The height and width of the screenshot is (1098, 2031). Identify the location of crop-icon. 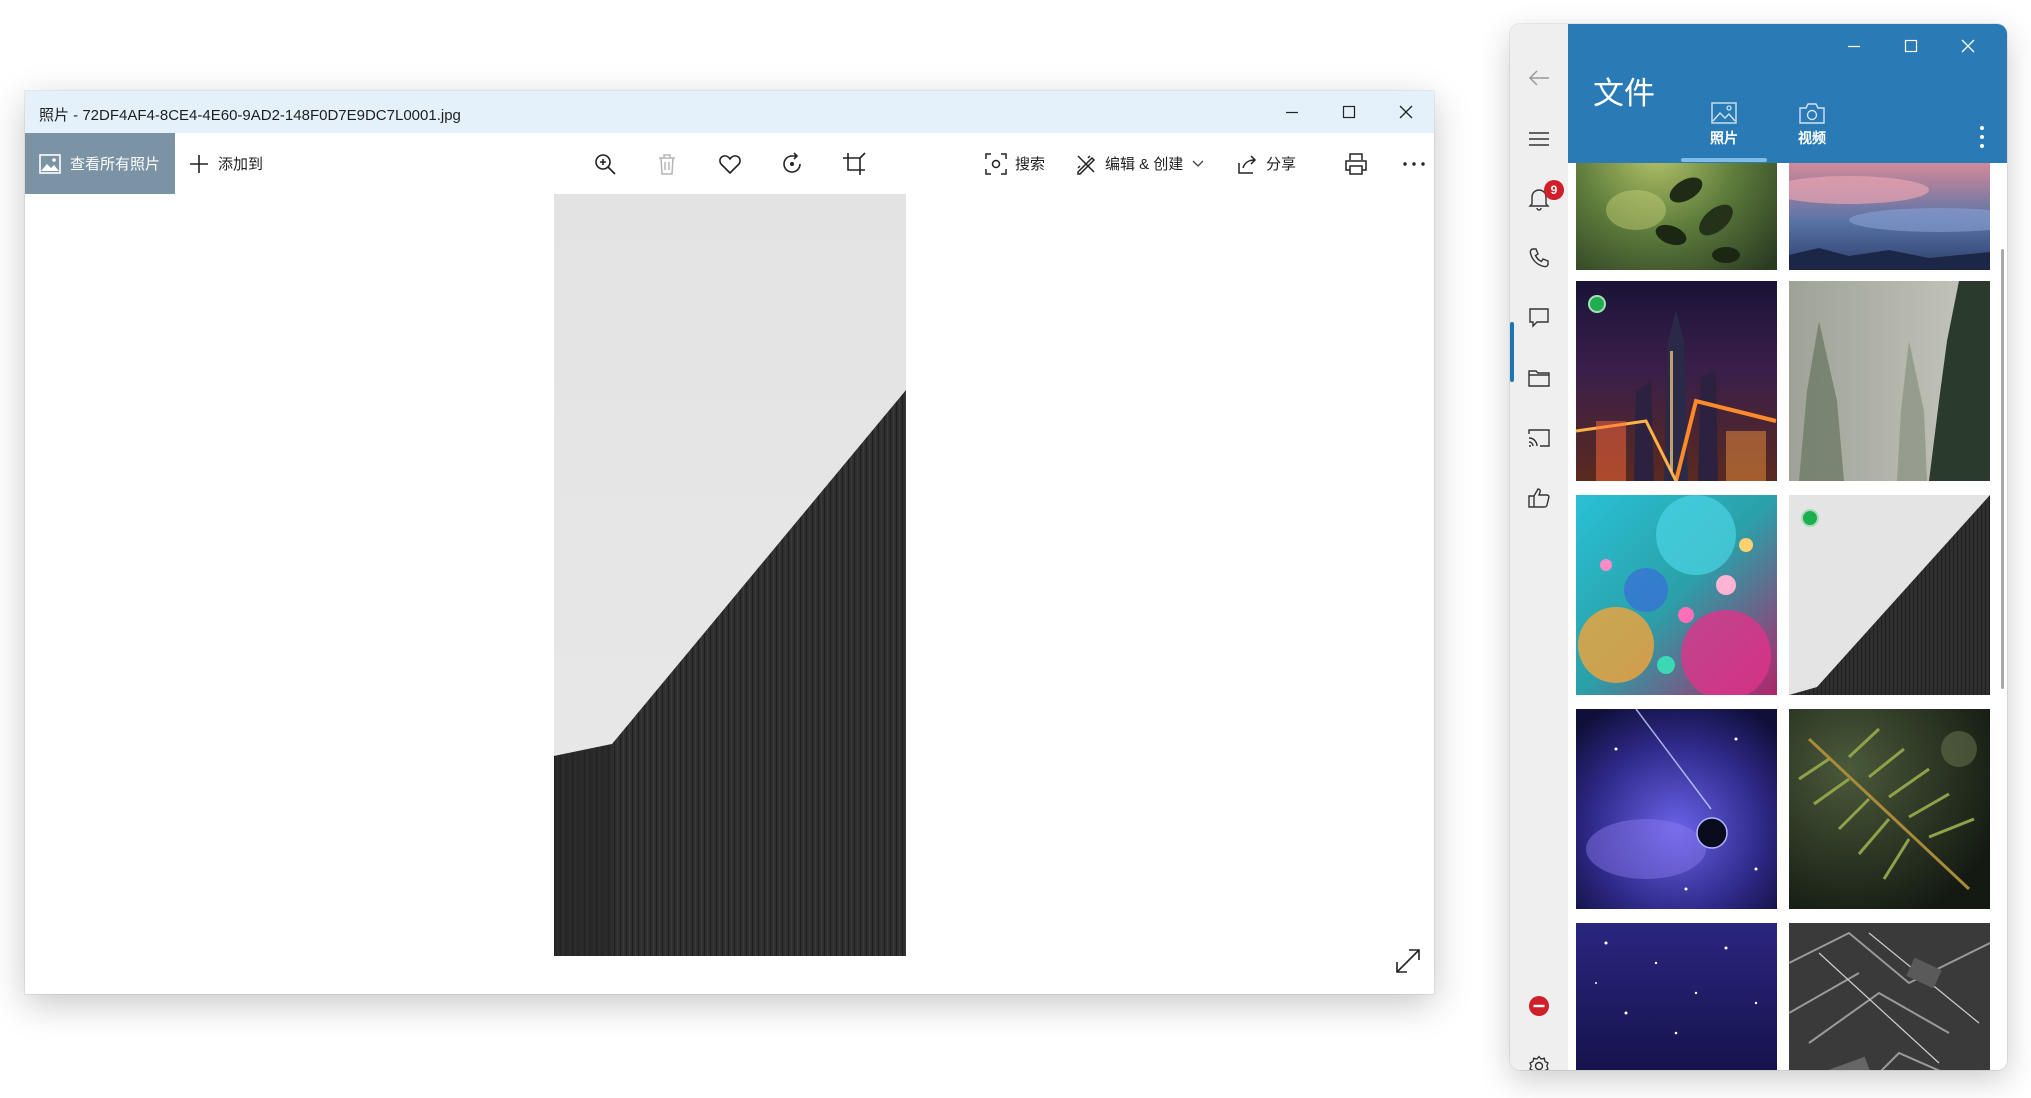
(854, 163).